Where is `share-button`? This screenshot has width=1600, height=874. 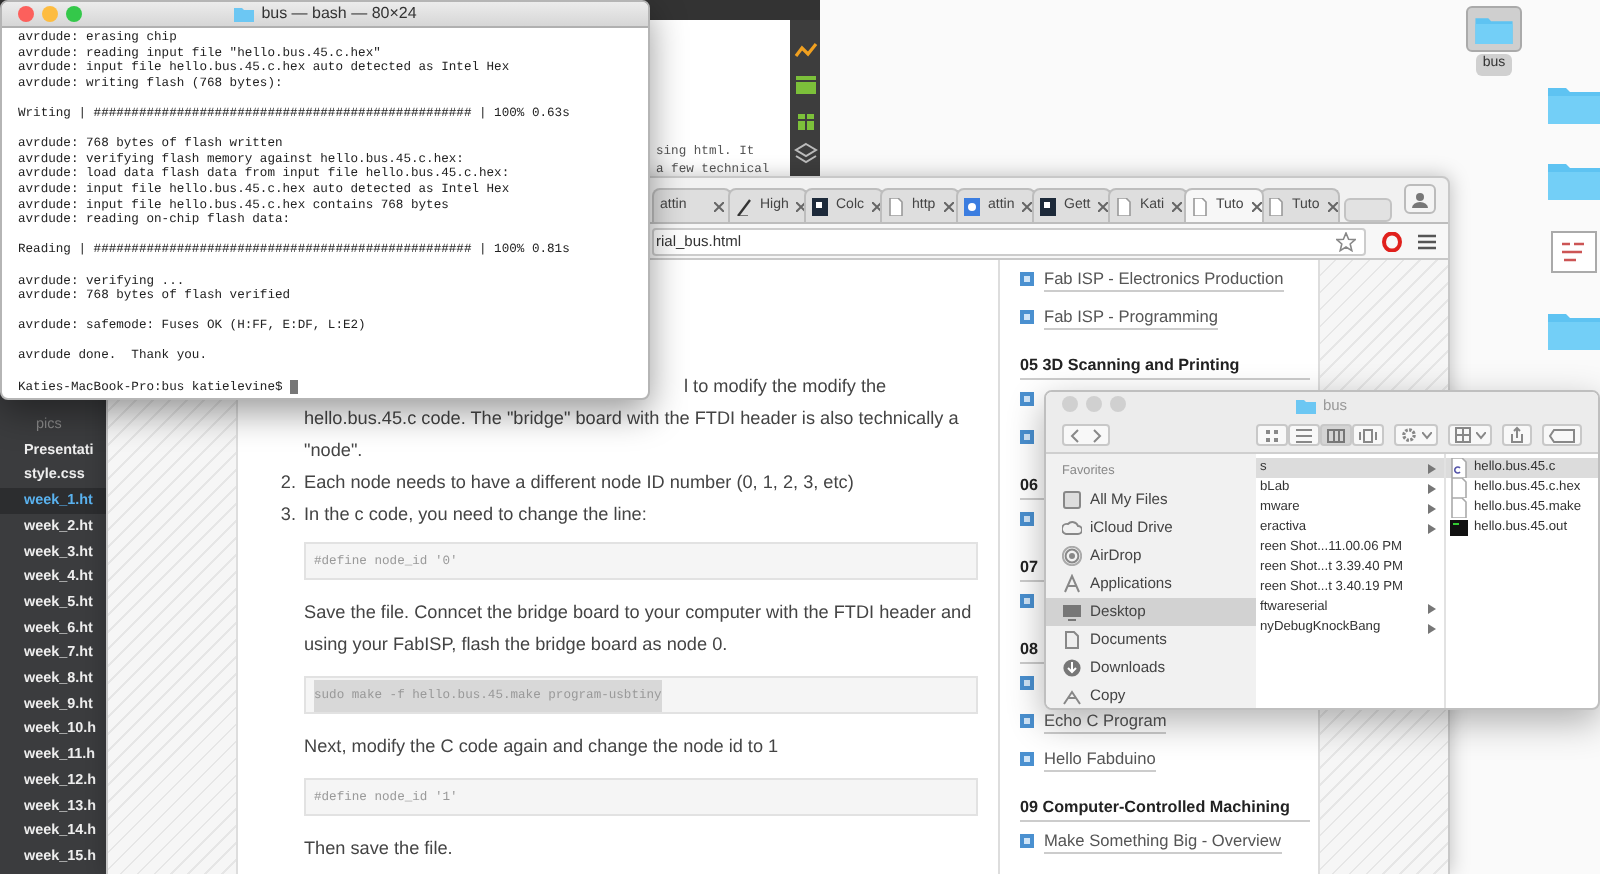 share-button is located at coordinates (1517, 435).